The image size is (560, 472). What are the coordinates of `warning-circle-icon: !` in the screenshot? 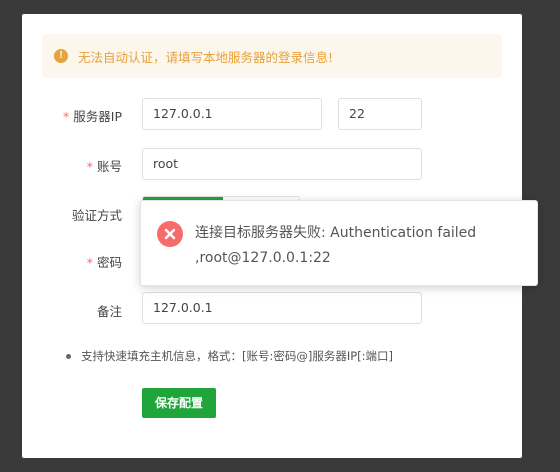 It's located at (61, 56).